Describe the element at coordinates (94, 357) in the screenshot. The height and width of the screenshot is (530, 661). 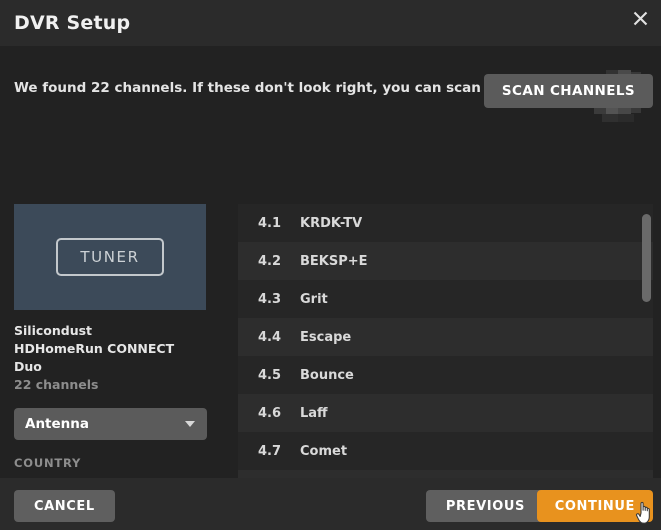
I see `device-model: HDHomeRun CONNECT Duo` at that location.